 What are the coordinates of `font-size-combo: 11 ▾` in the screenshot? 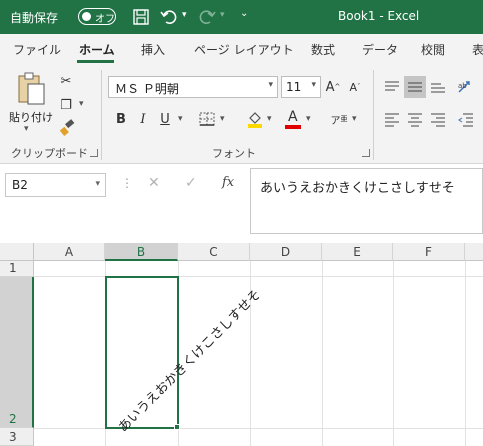 It's located at (301, 87).